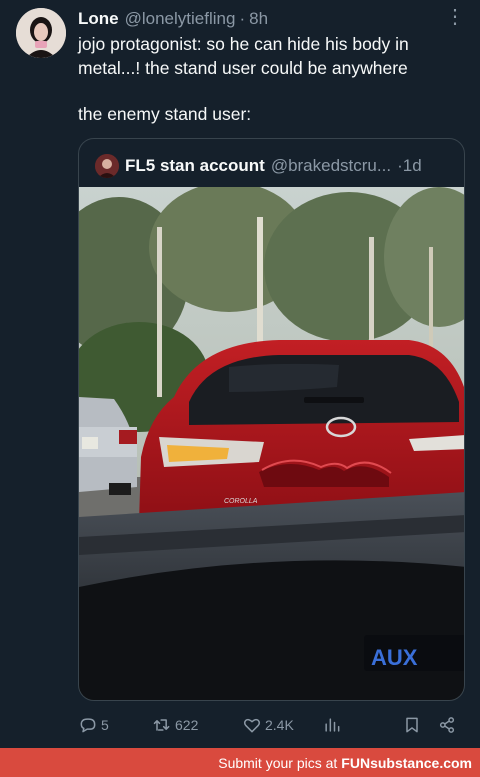  What do you see at coordinates (105, 725) in the screenshot?
I see `reply-count: 5` at bounding box center [105, 725].